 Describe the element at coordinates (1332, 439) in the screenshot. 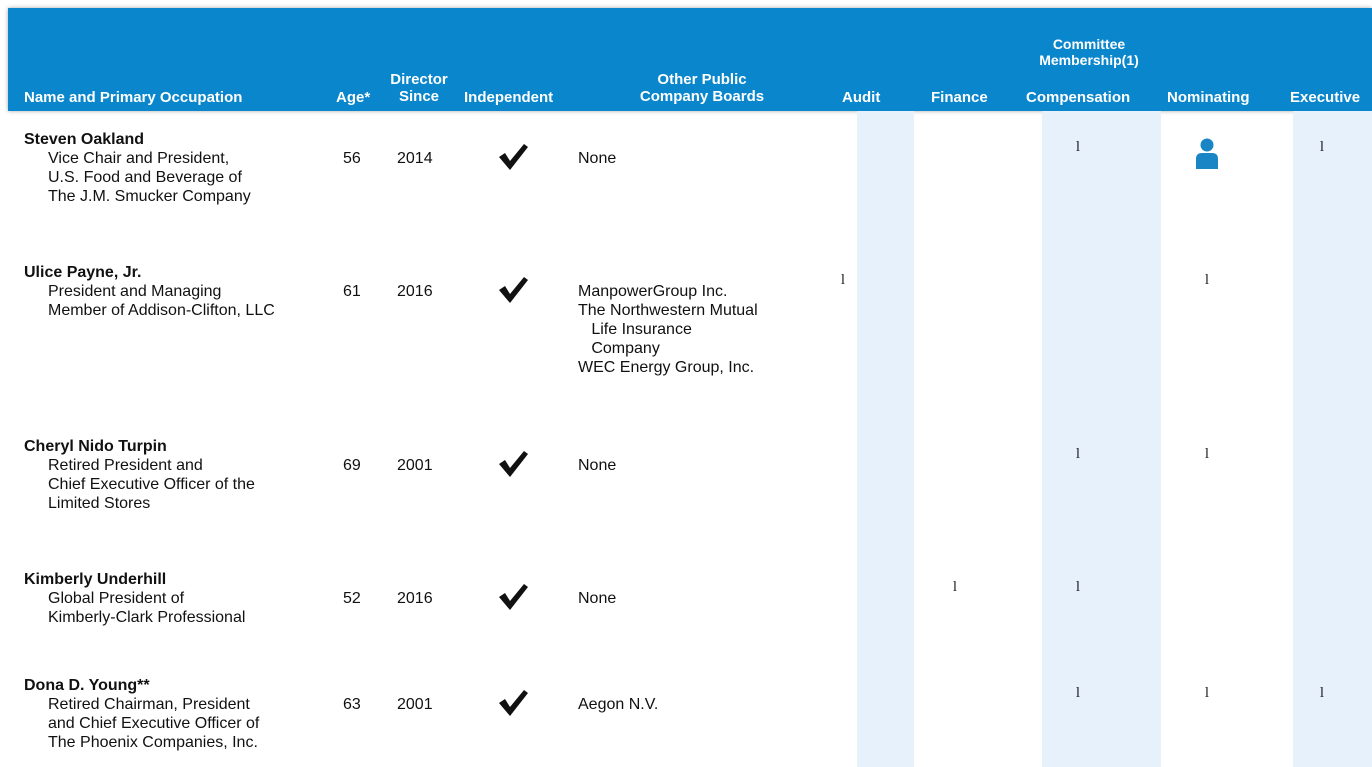

I see `executive-column-shade` at that location.